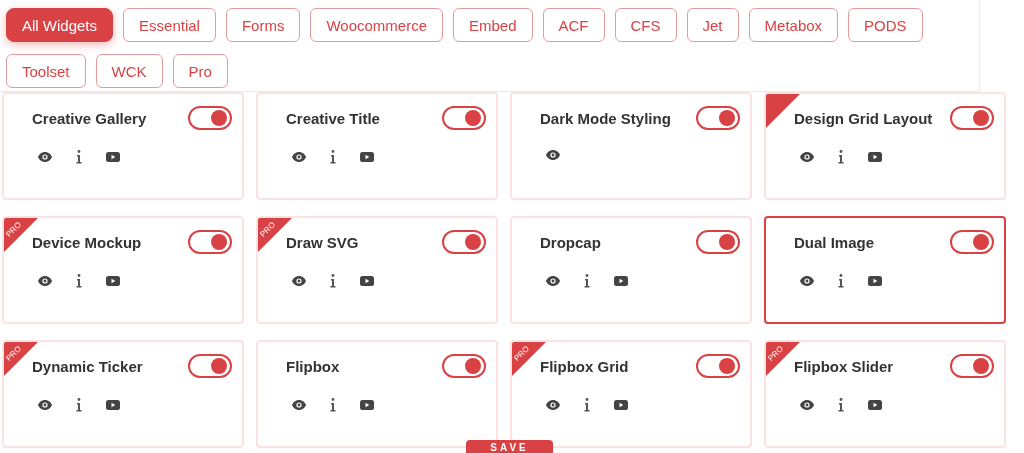  Describe the element at coordinates (863, 118) in the screenshot. I see `widget-title: Design Grid Layout` at that location.